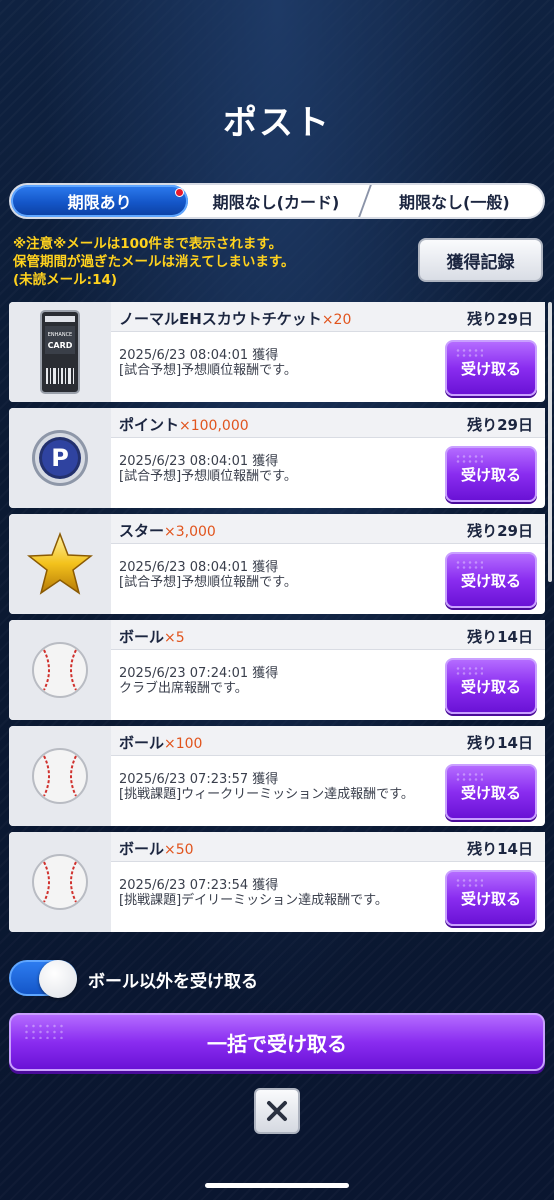  Describe the element at coordinates (235, 319) in the screenshot. I see `item-name: ノーマルEHスカウトチケット×20` at that location.